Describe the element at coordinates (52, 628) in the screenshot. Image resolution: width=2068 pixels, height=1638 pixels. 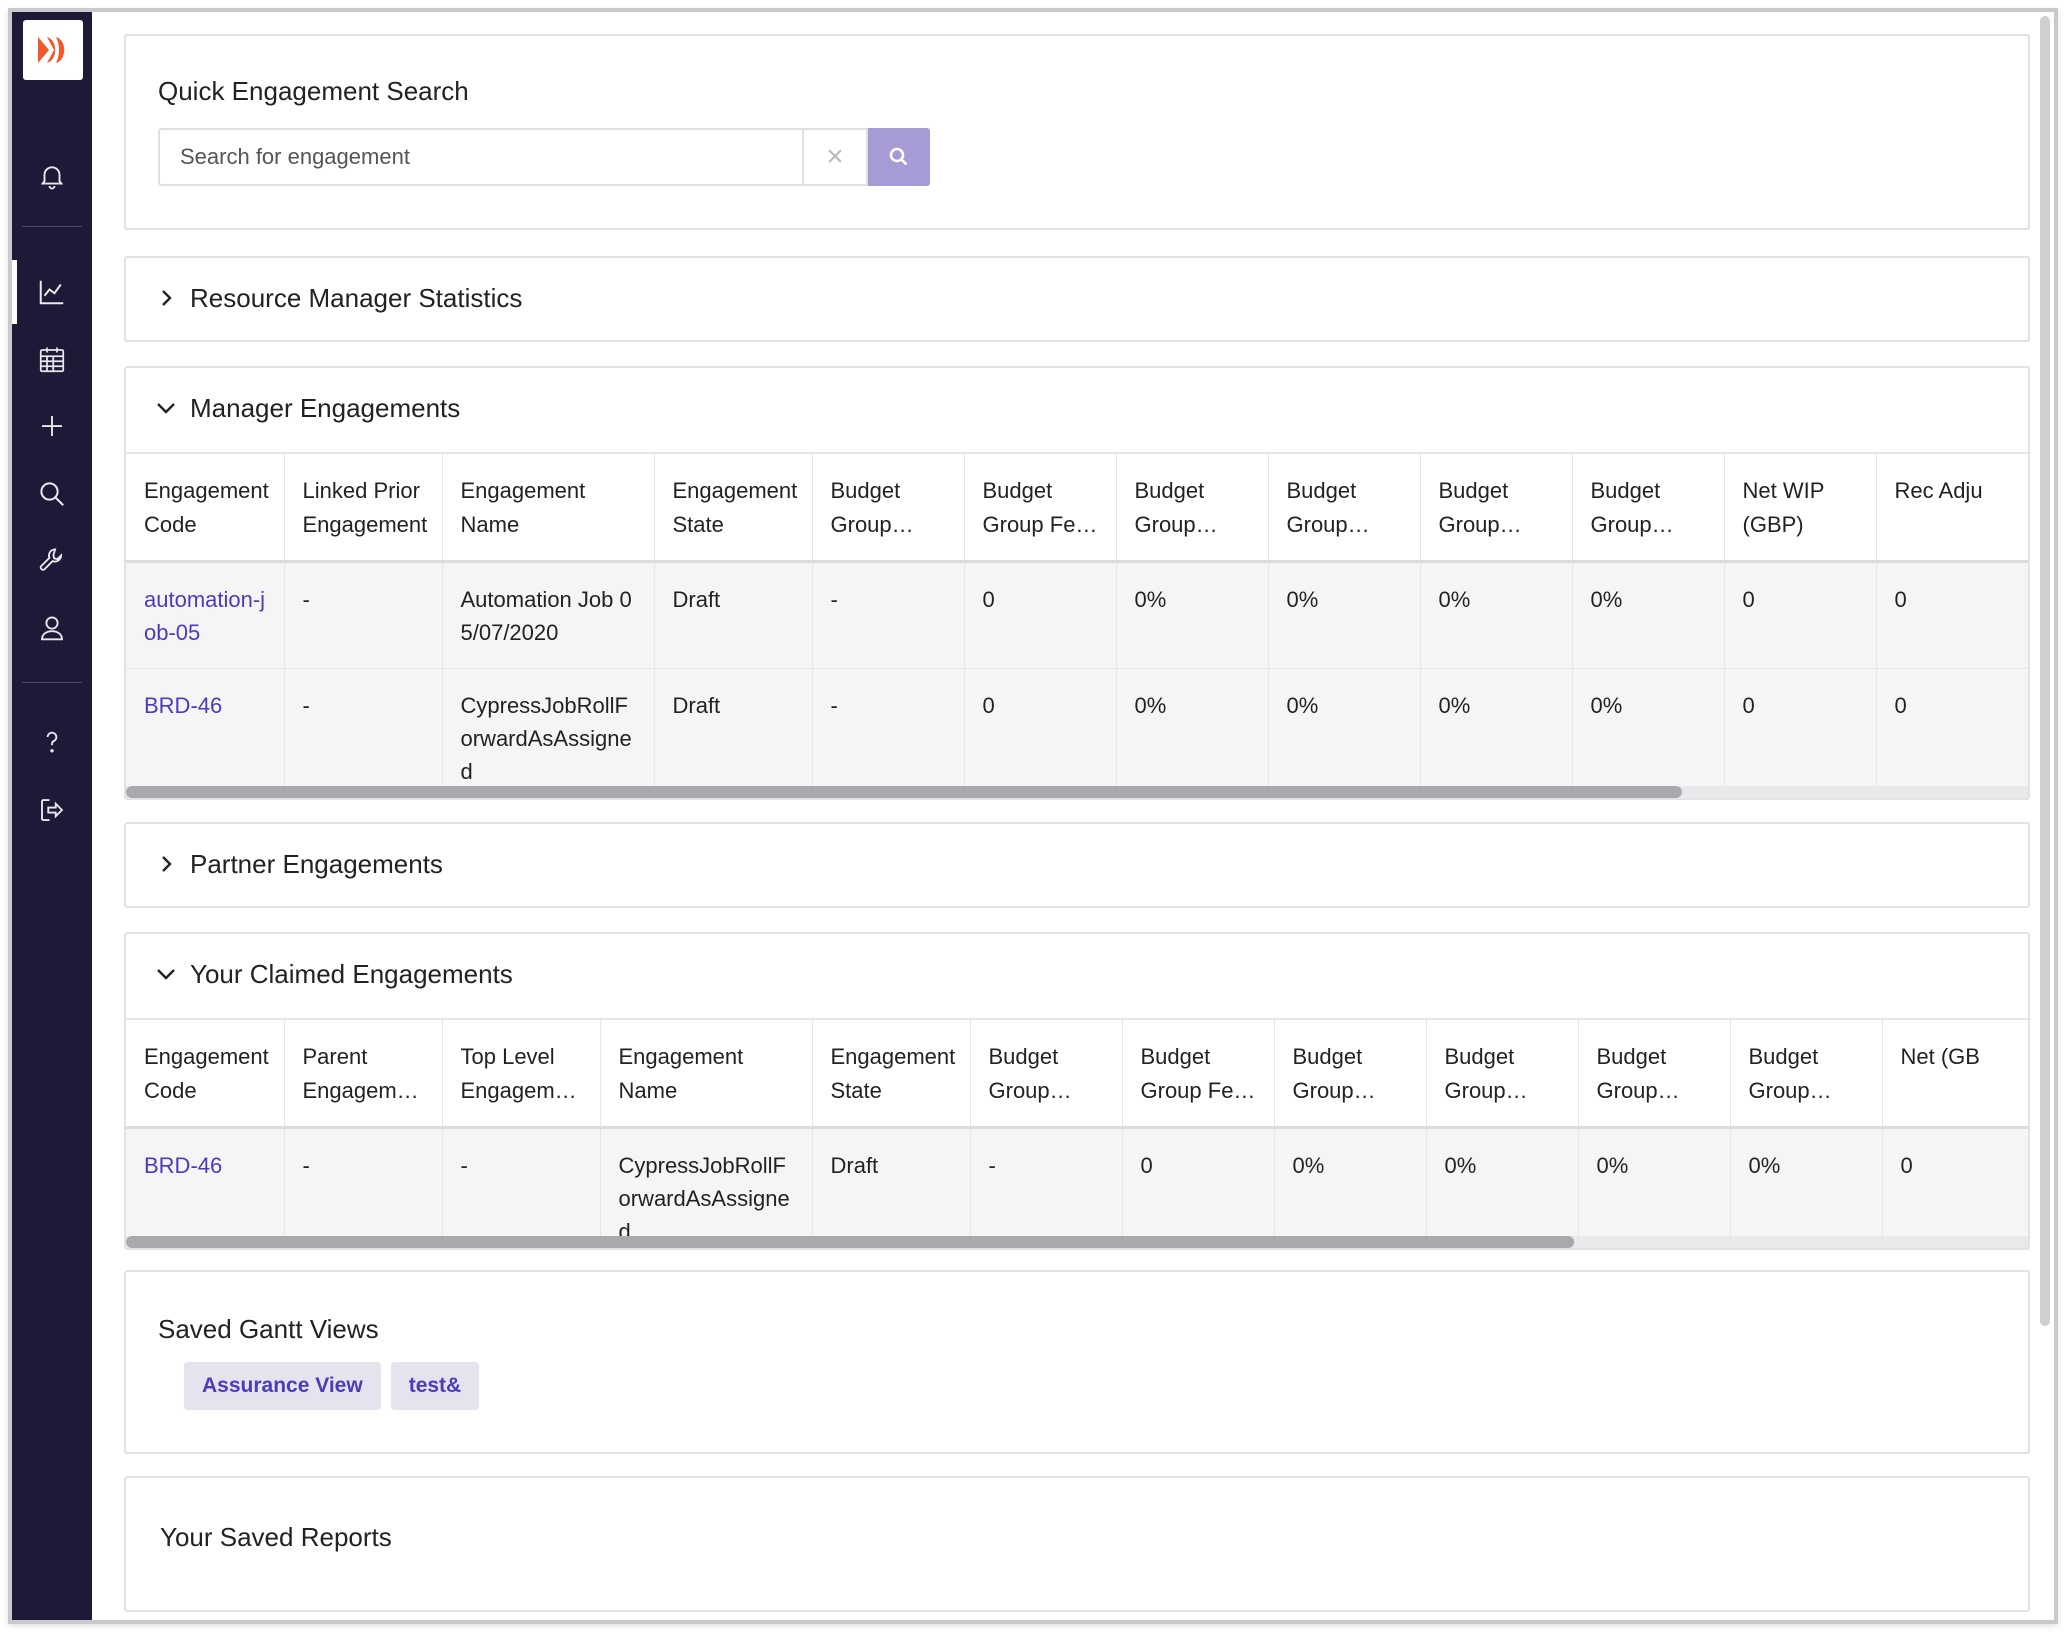
I see `user-icon` at that location.